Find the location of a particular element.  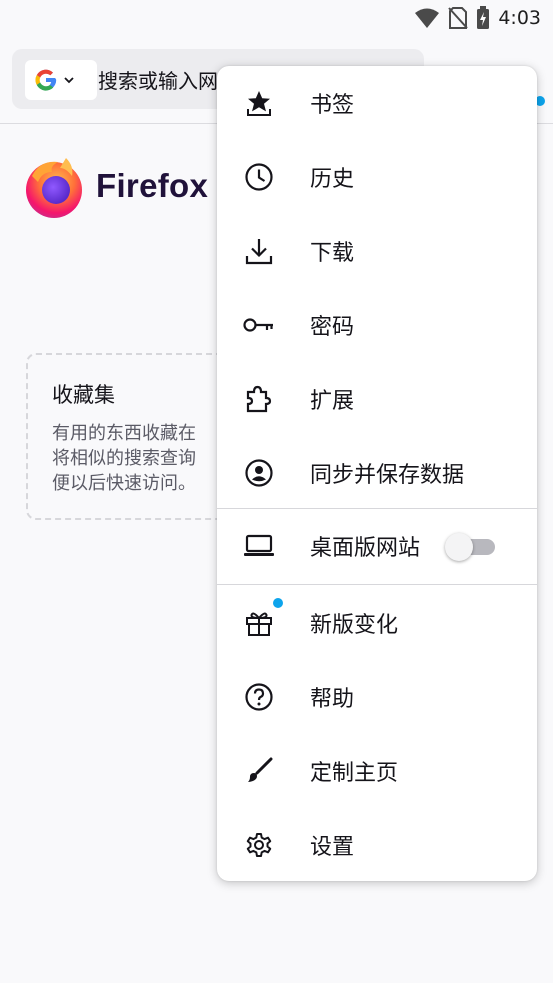

menu-item-settings: 设置 is located at coordinates (377, 845).